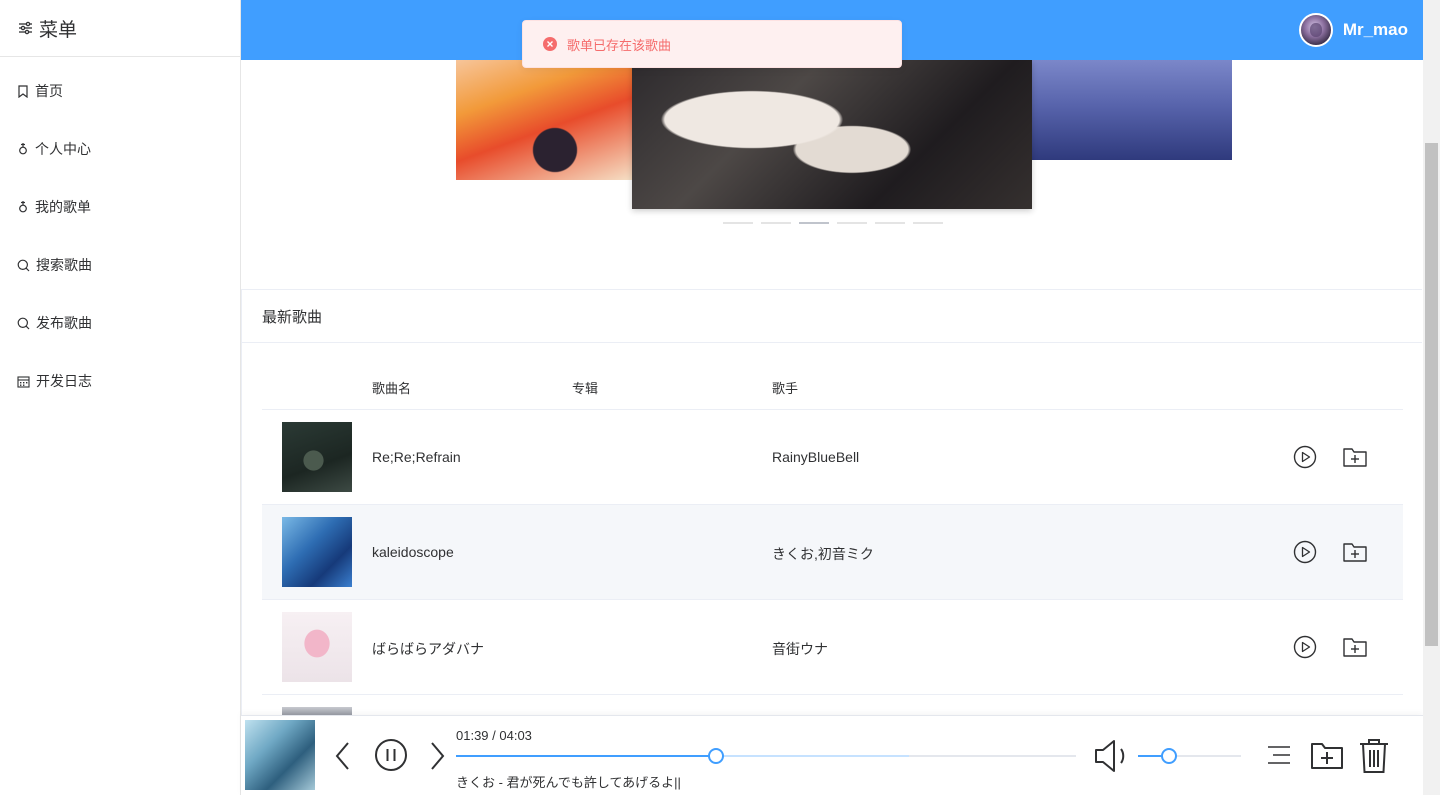 This screenshot has width=1440, height=795. Describe the element at coordinates (437, 756) in the screenshot. I see `next-button` at that location.